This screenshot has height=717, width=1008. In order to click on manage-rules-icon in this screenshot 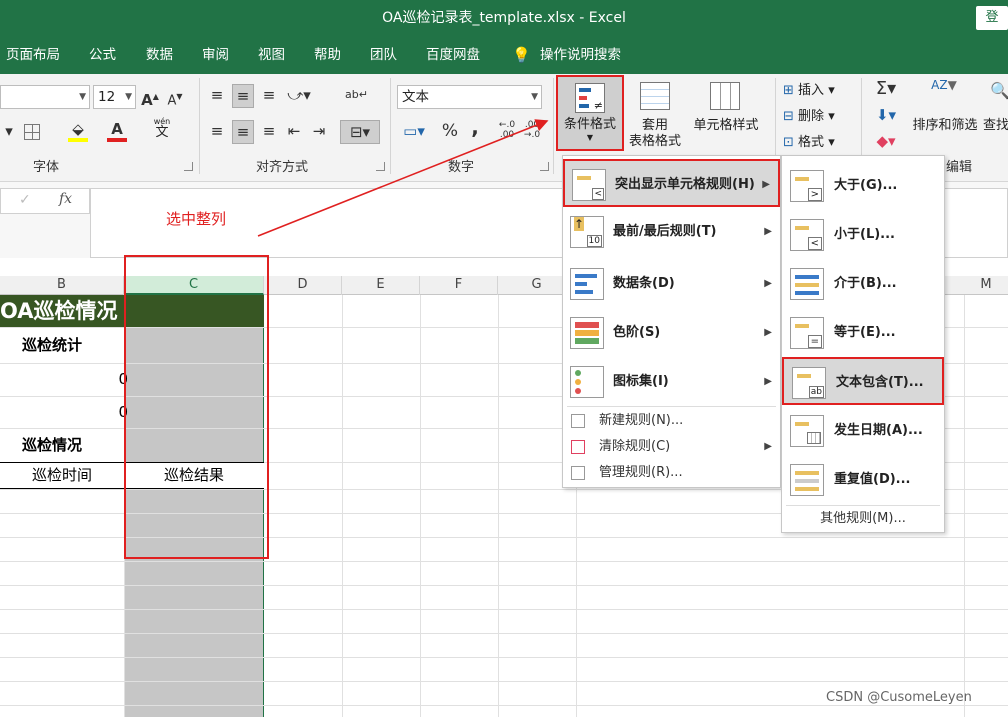, I will do `click(578, 473)`.